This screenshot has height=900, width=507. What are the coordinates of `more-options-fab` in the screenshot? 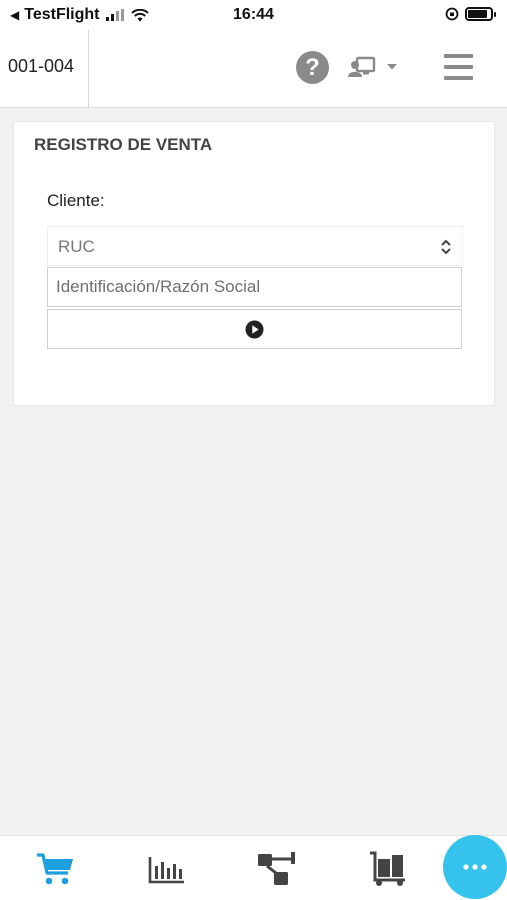 It's located at (475, 867).